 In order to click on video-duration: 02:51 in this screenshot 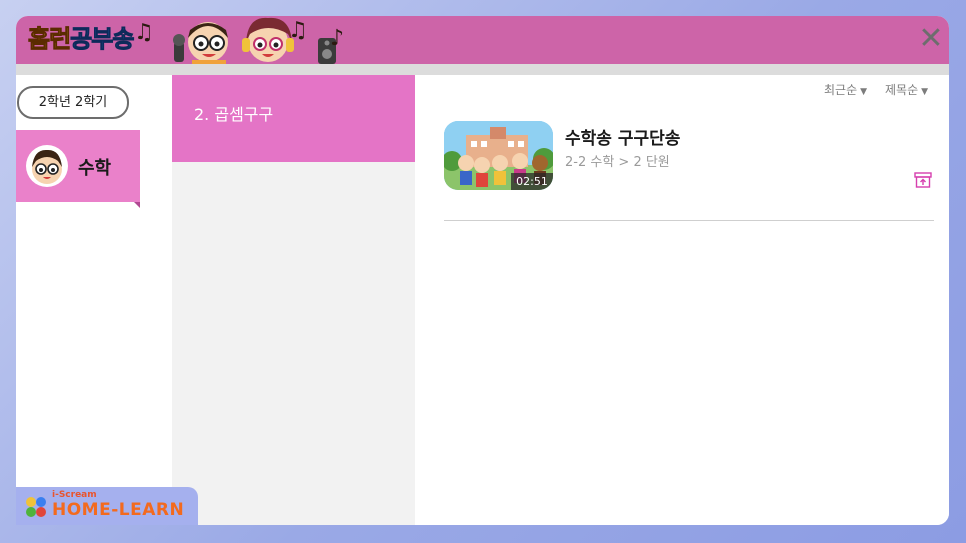, I will do `click(532, 181)`.